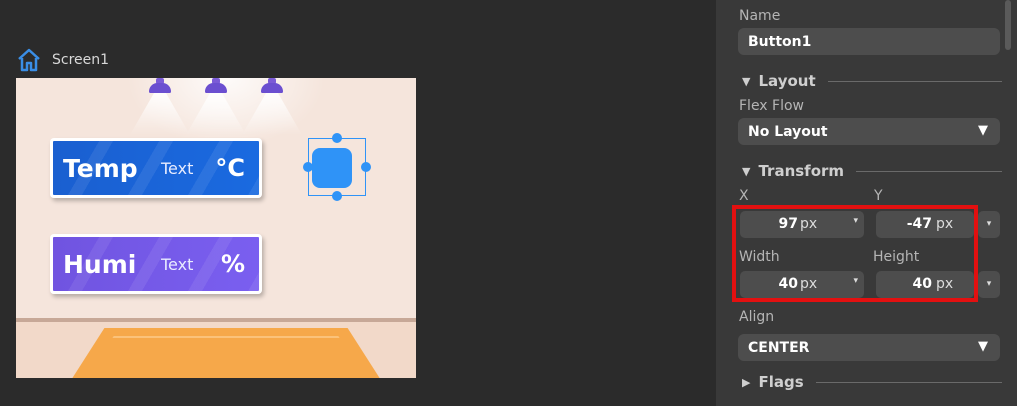  I want to click on rug-border, so click(226, 357).